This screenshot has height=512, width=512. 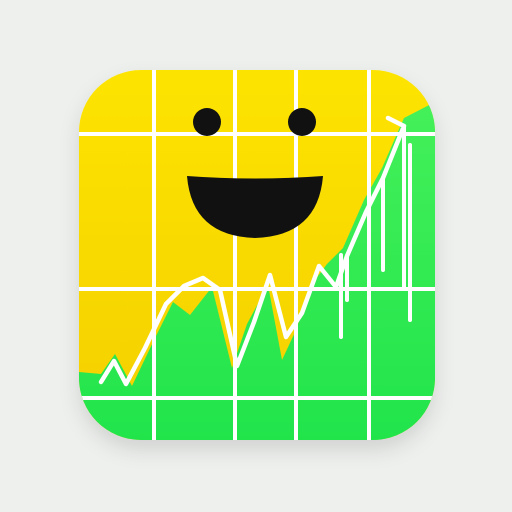 What do you see at coordinates (302, 122) in the screenshot?
I see `right-eye-icon` at bounding box center [302, 122].